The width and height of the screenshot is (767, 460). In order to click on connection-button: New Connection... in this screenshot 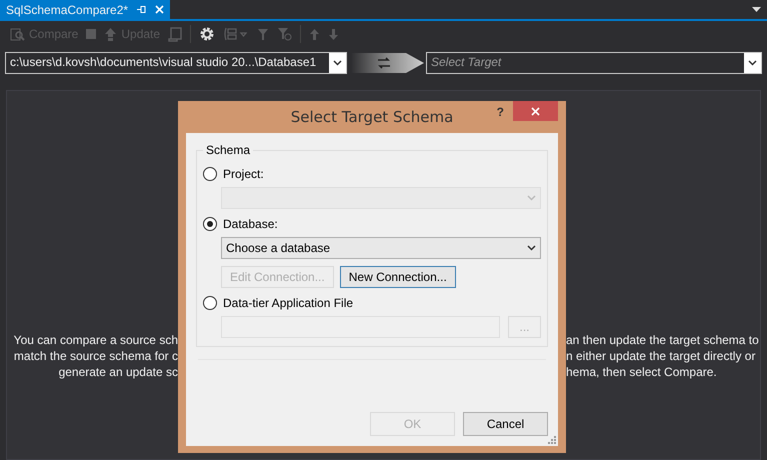, I will do `click(398, 277)`.